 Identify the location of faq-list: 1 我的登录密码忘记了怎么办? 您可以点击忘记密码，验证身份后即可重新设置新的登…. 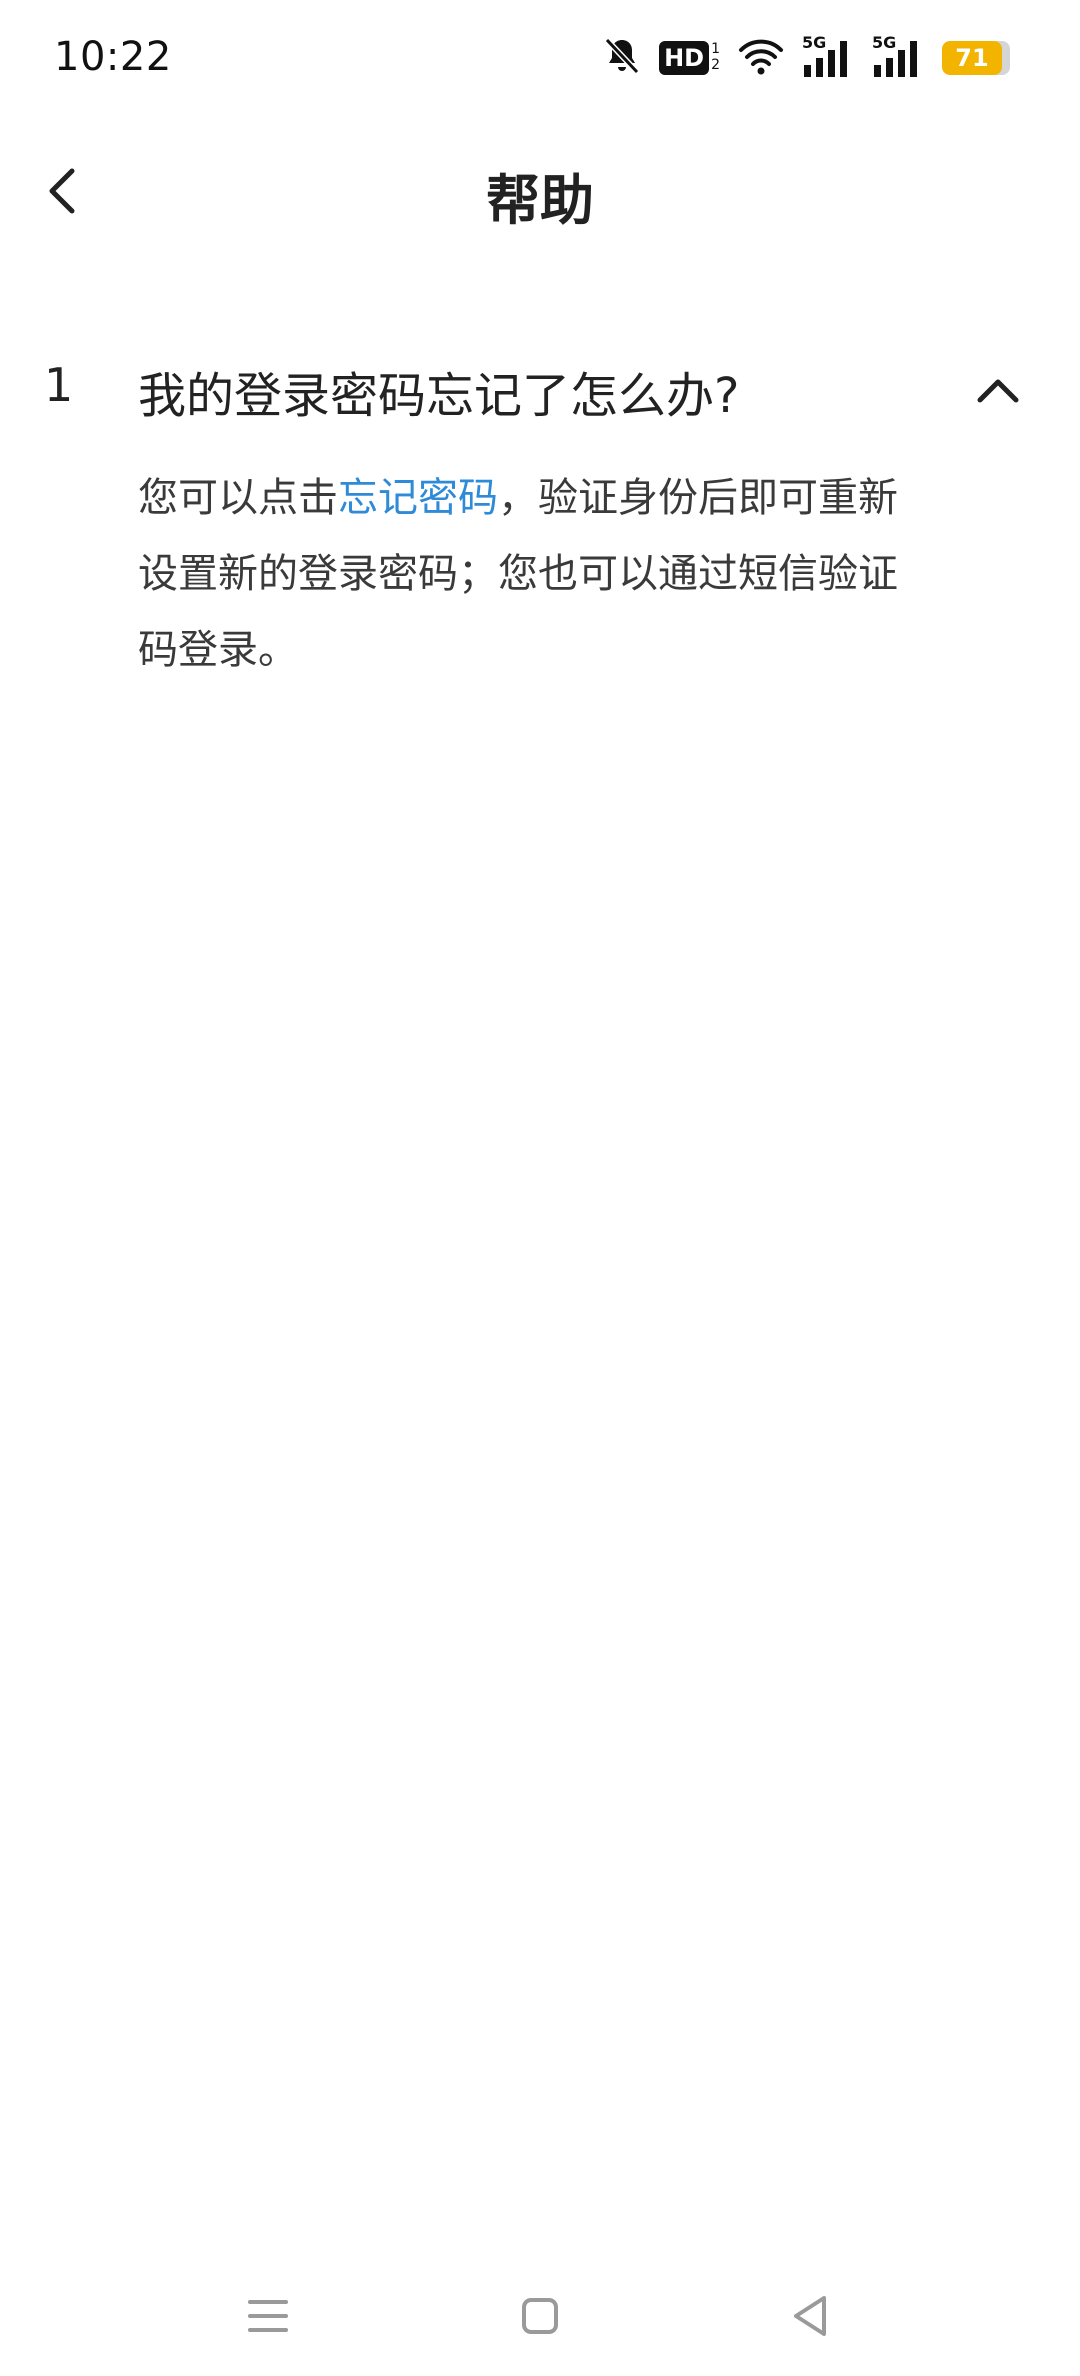
(540, 506).